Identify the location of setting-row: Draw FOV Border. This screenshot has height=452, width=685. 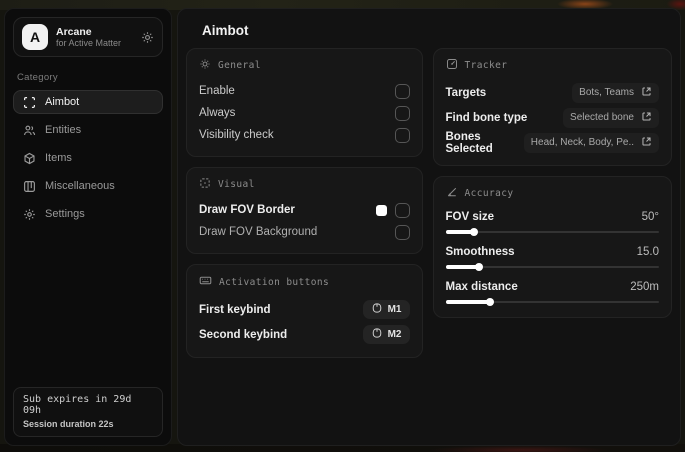
(304, 210).